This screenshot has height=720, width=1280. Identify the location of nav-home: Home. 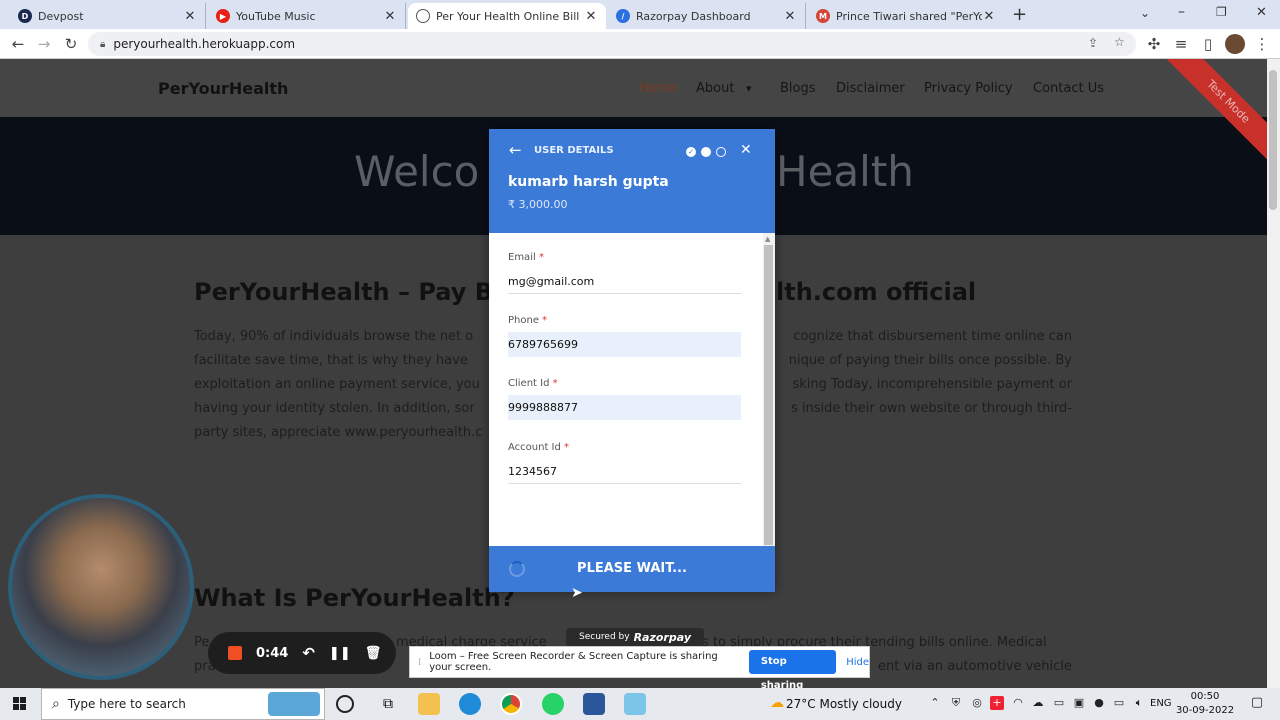
(658, 88).